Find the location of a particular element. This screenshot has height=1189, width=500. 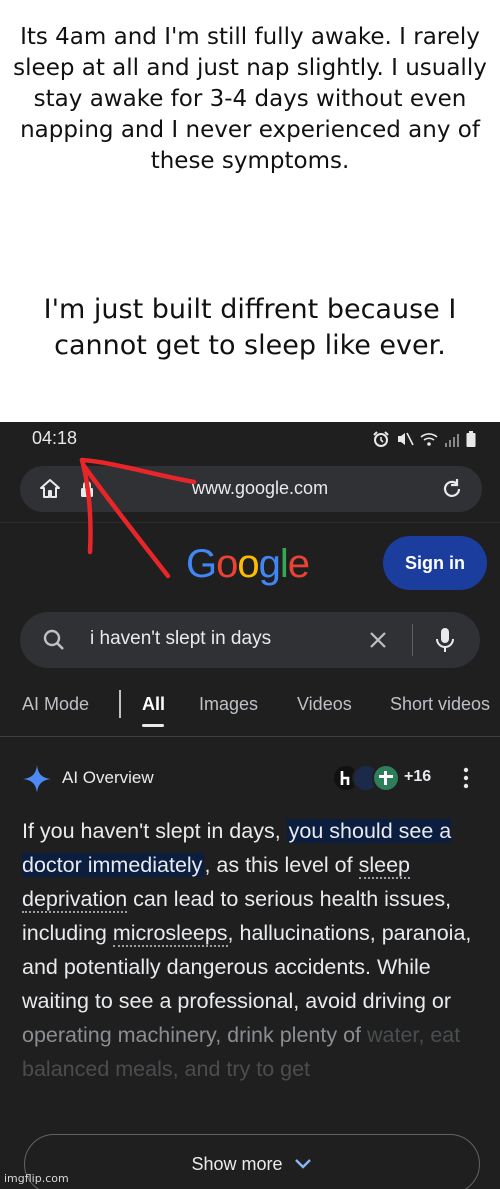

chevron-down-icon is located at coordinates (302, 1164).